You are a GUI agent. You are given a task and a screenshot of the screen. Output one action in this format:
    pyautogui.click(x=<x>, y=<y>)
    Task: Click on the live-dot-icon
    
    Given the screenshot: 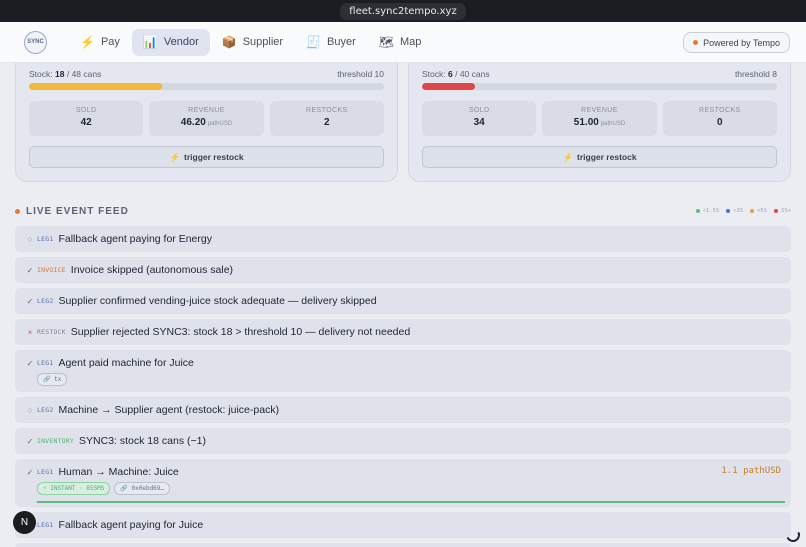 What is the action you would take?
    pyautogui.click(x=17, y=211)
    